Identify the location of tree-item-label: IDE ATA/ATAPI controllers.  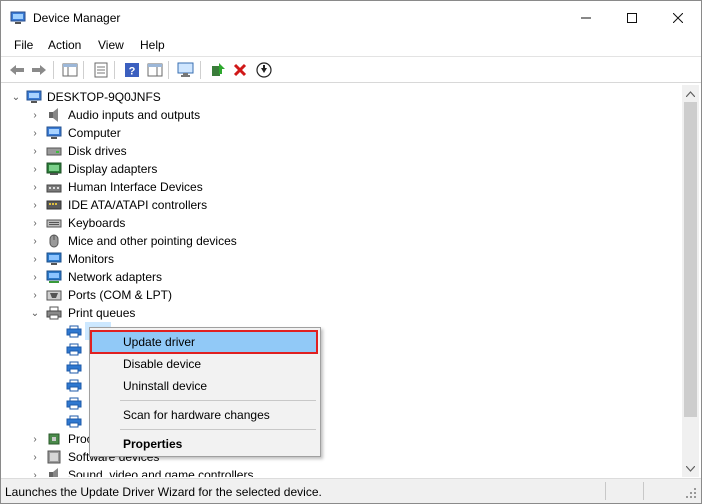
(138, 205).